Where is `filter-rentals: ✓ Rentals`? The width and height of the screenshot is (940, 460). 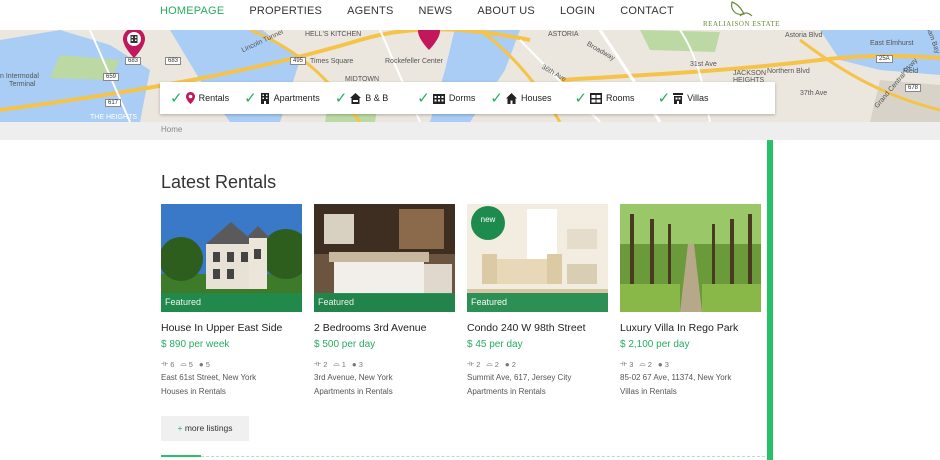
filter-rentals: ✓ Rentals is located at coordinates (199, 98).